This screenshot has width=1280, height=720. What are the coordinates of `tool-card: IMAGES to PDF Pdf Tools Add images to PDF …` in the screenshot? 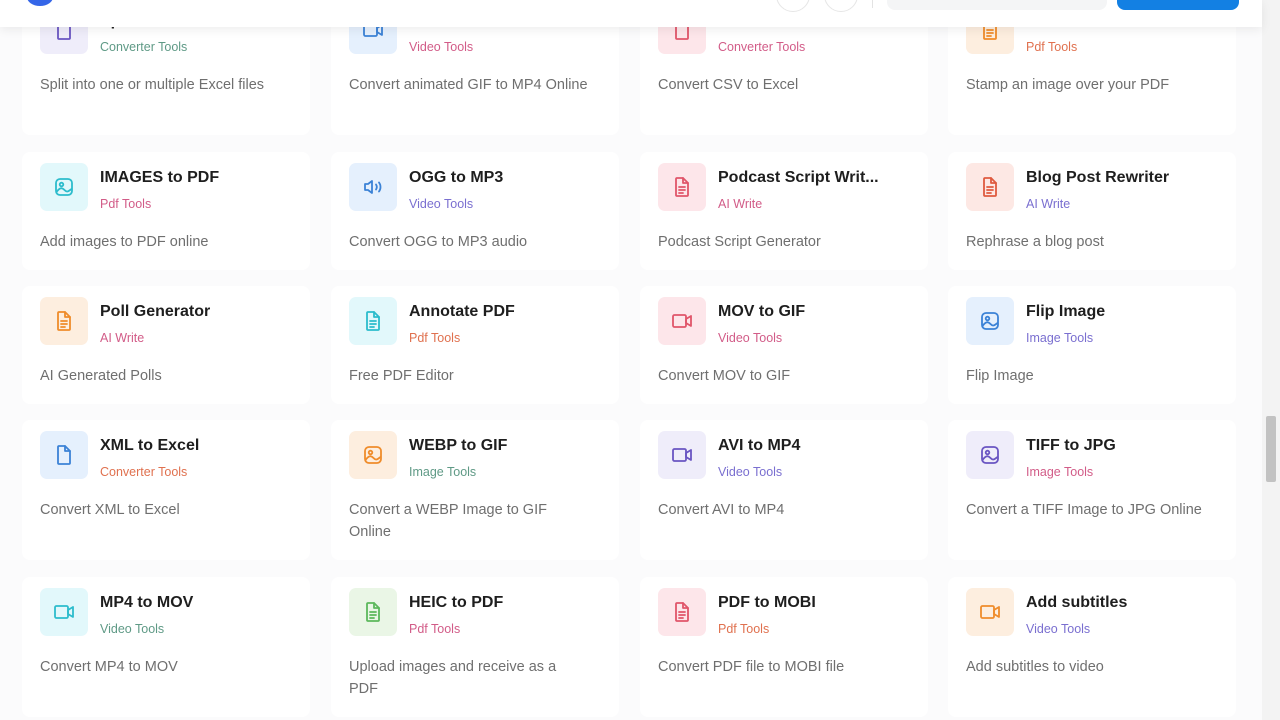 It's located at (166, 211).